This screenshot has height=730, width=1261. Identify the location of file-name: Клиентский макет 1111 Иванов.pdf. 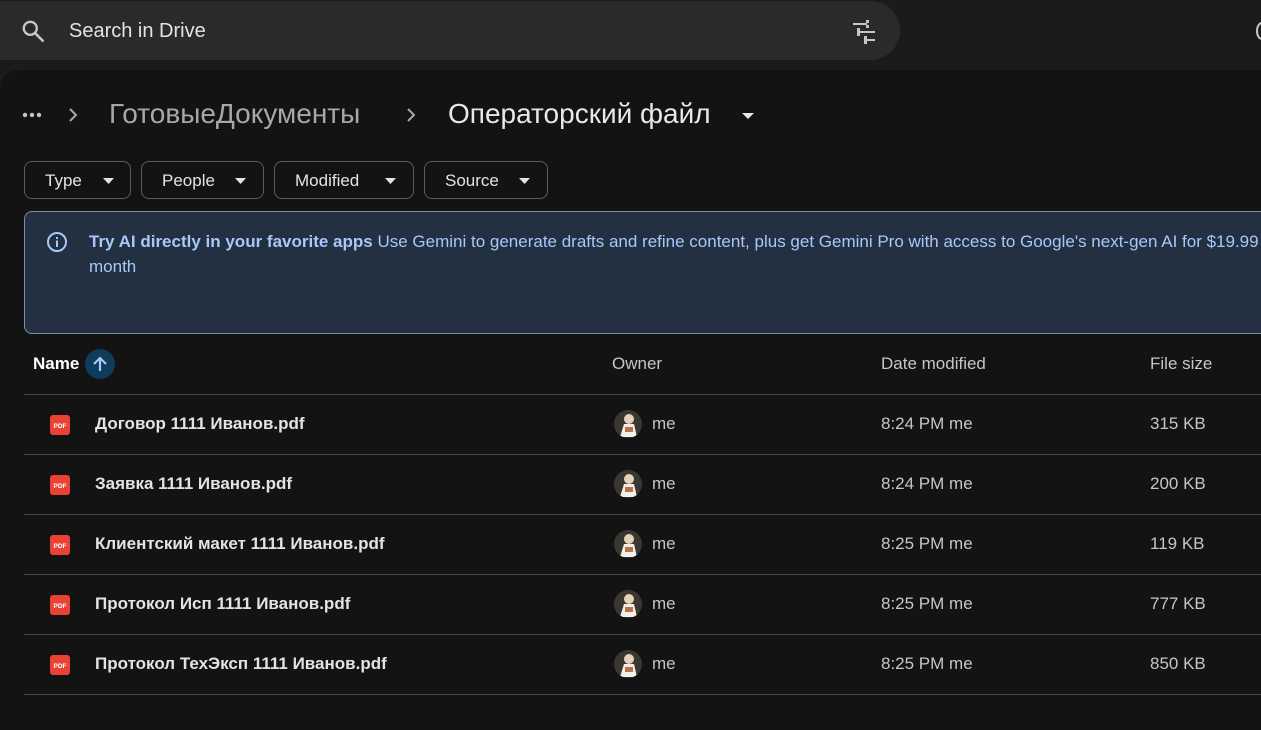
(240, 544).